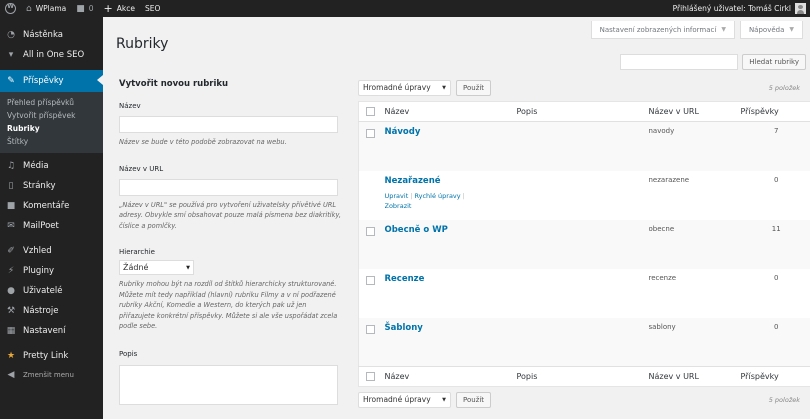  Describe the element at coordinates (51, 331) in the screenshot. I see `menu-item-settings: ▦ Nastavení` at that location.